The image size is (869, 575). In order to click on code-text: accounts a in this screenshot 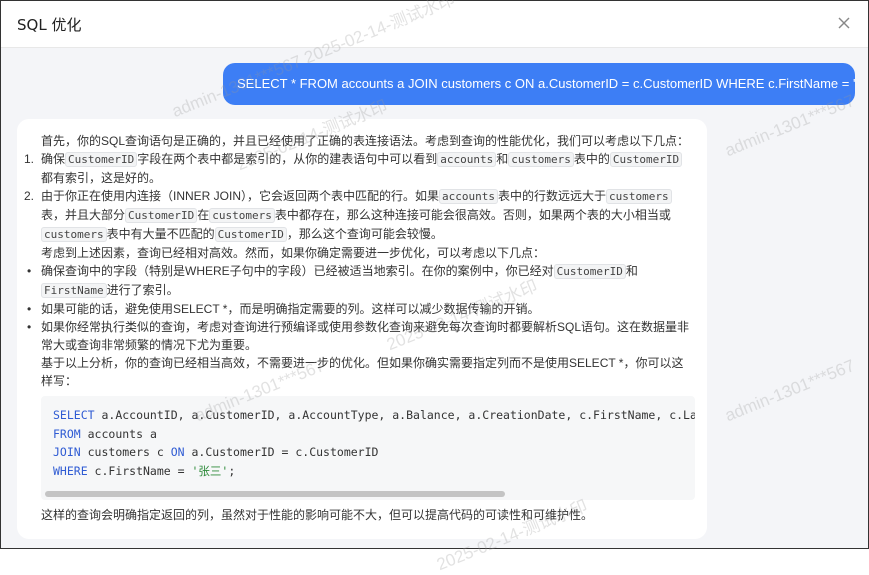, I will do `click(118, 433)`.